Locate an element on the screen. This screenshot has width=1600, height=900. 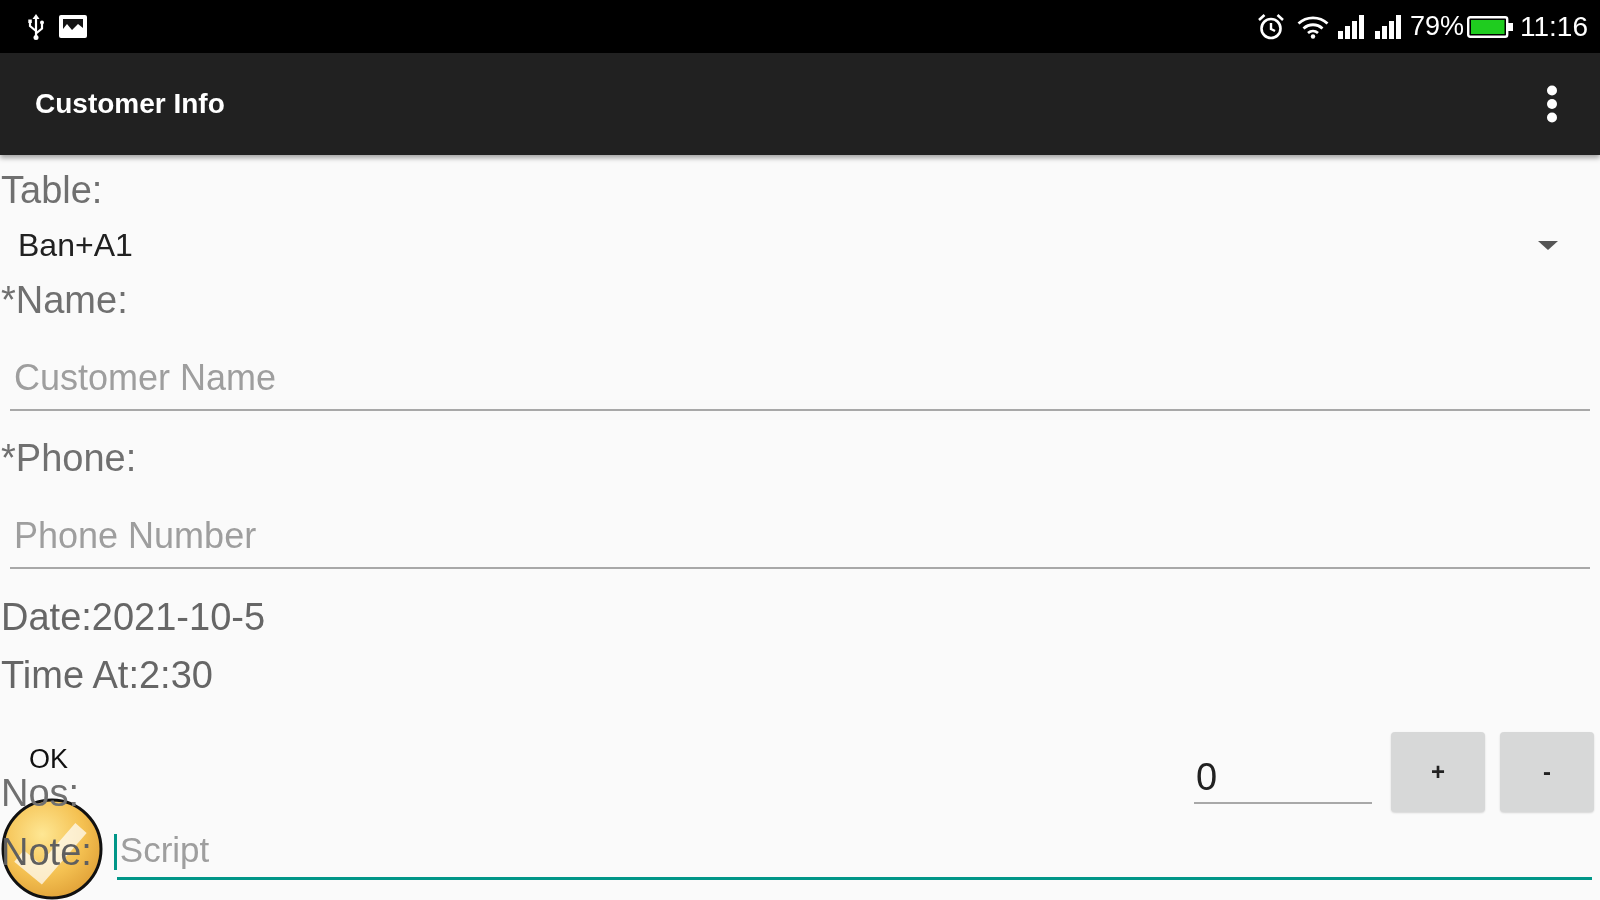
image-icon is located at coordinates (73, 26).